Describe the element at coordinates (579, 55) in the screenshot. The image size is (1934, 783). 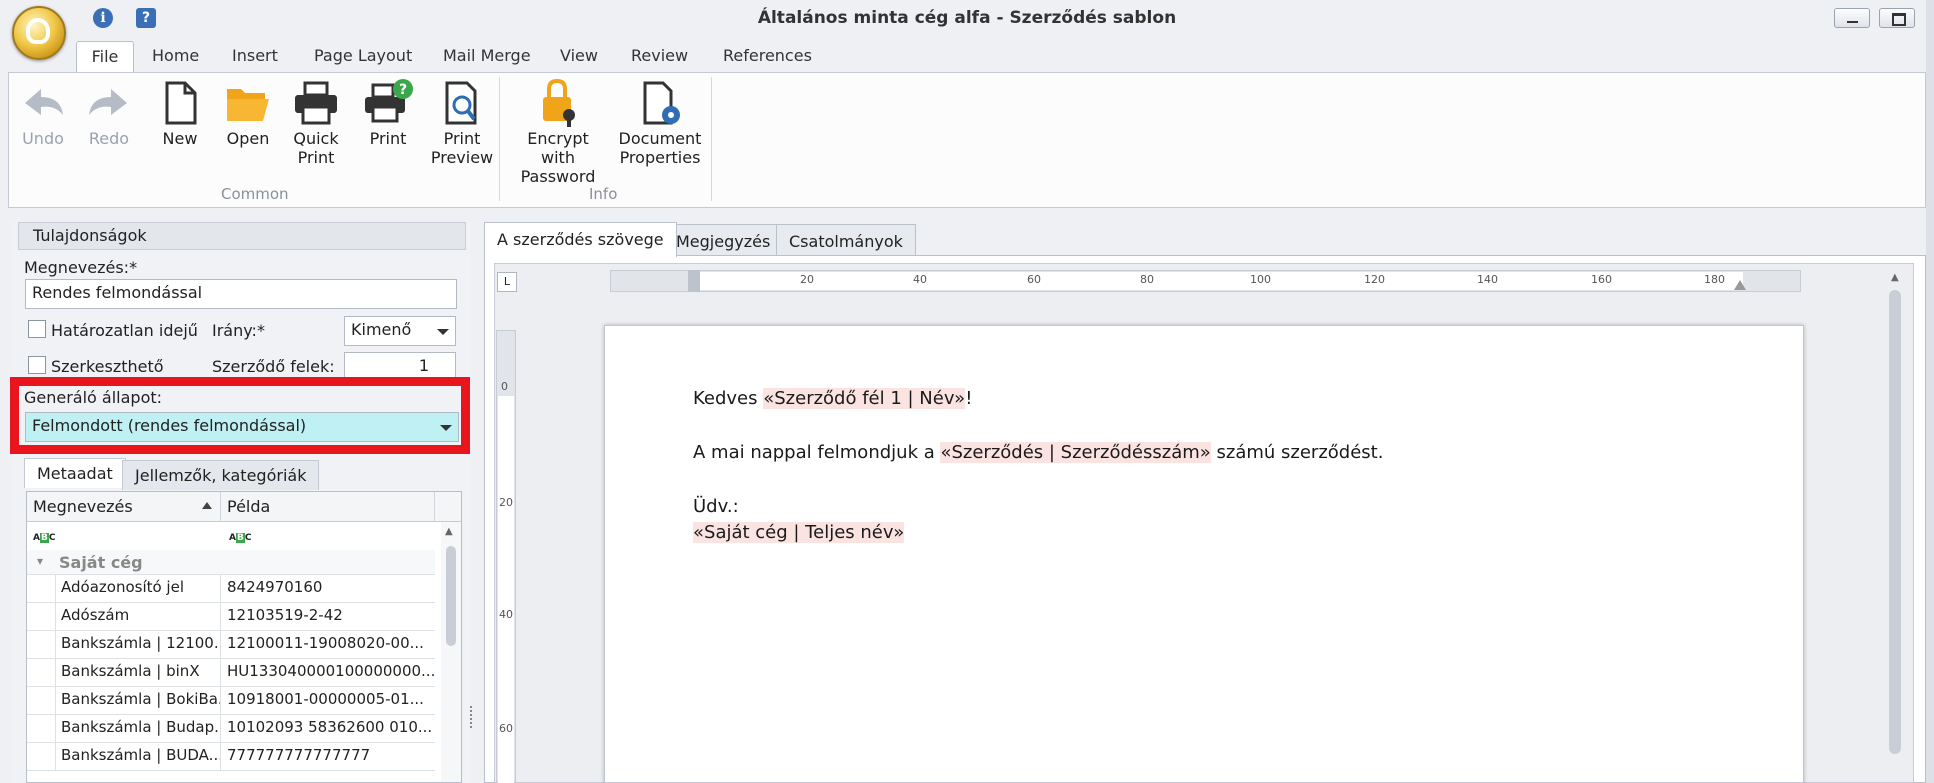
I see `tab-view: View` at that location.